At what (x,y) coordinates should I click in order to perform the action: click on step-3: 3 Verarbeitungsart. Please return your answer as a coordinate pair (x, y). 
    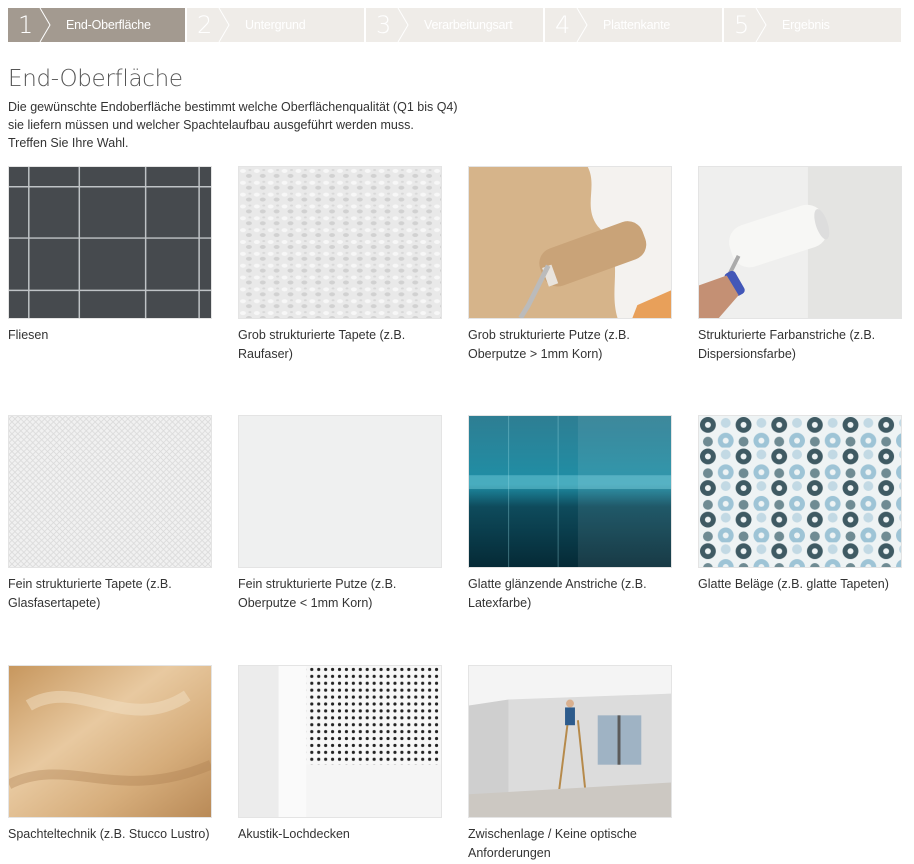
    Looking at the image, I should click on (453, 25).